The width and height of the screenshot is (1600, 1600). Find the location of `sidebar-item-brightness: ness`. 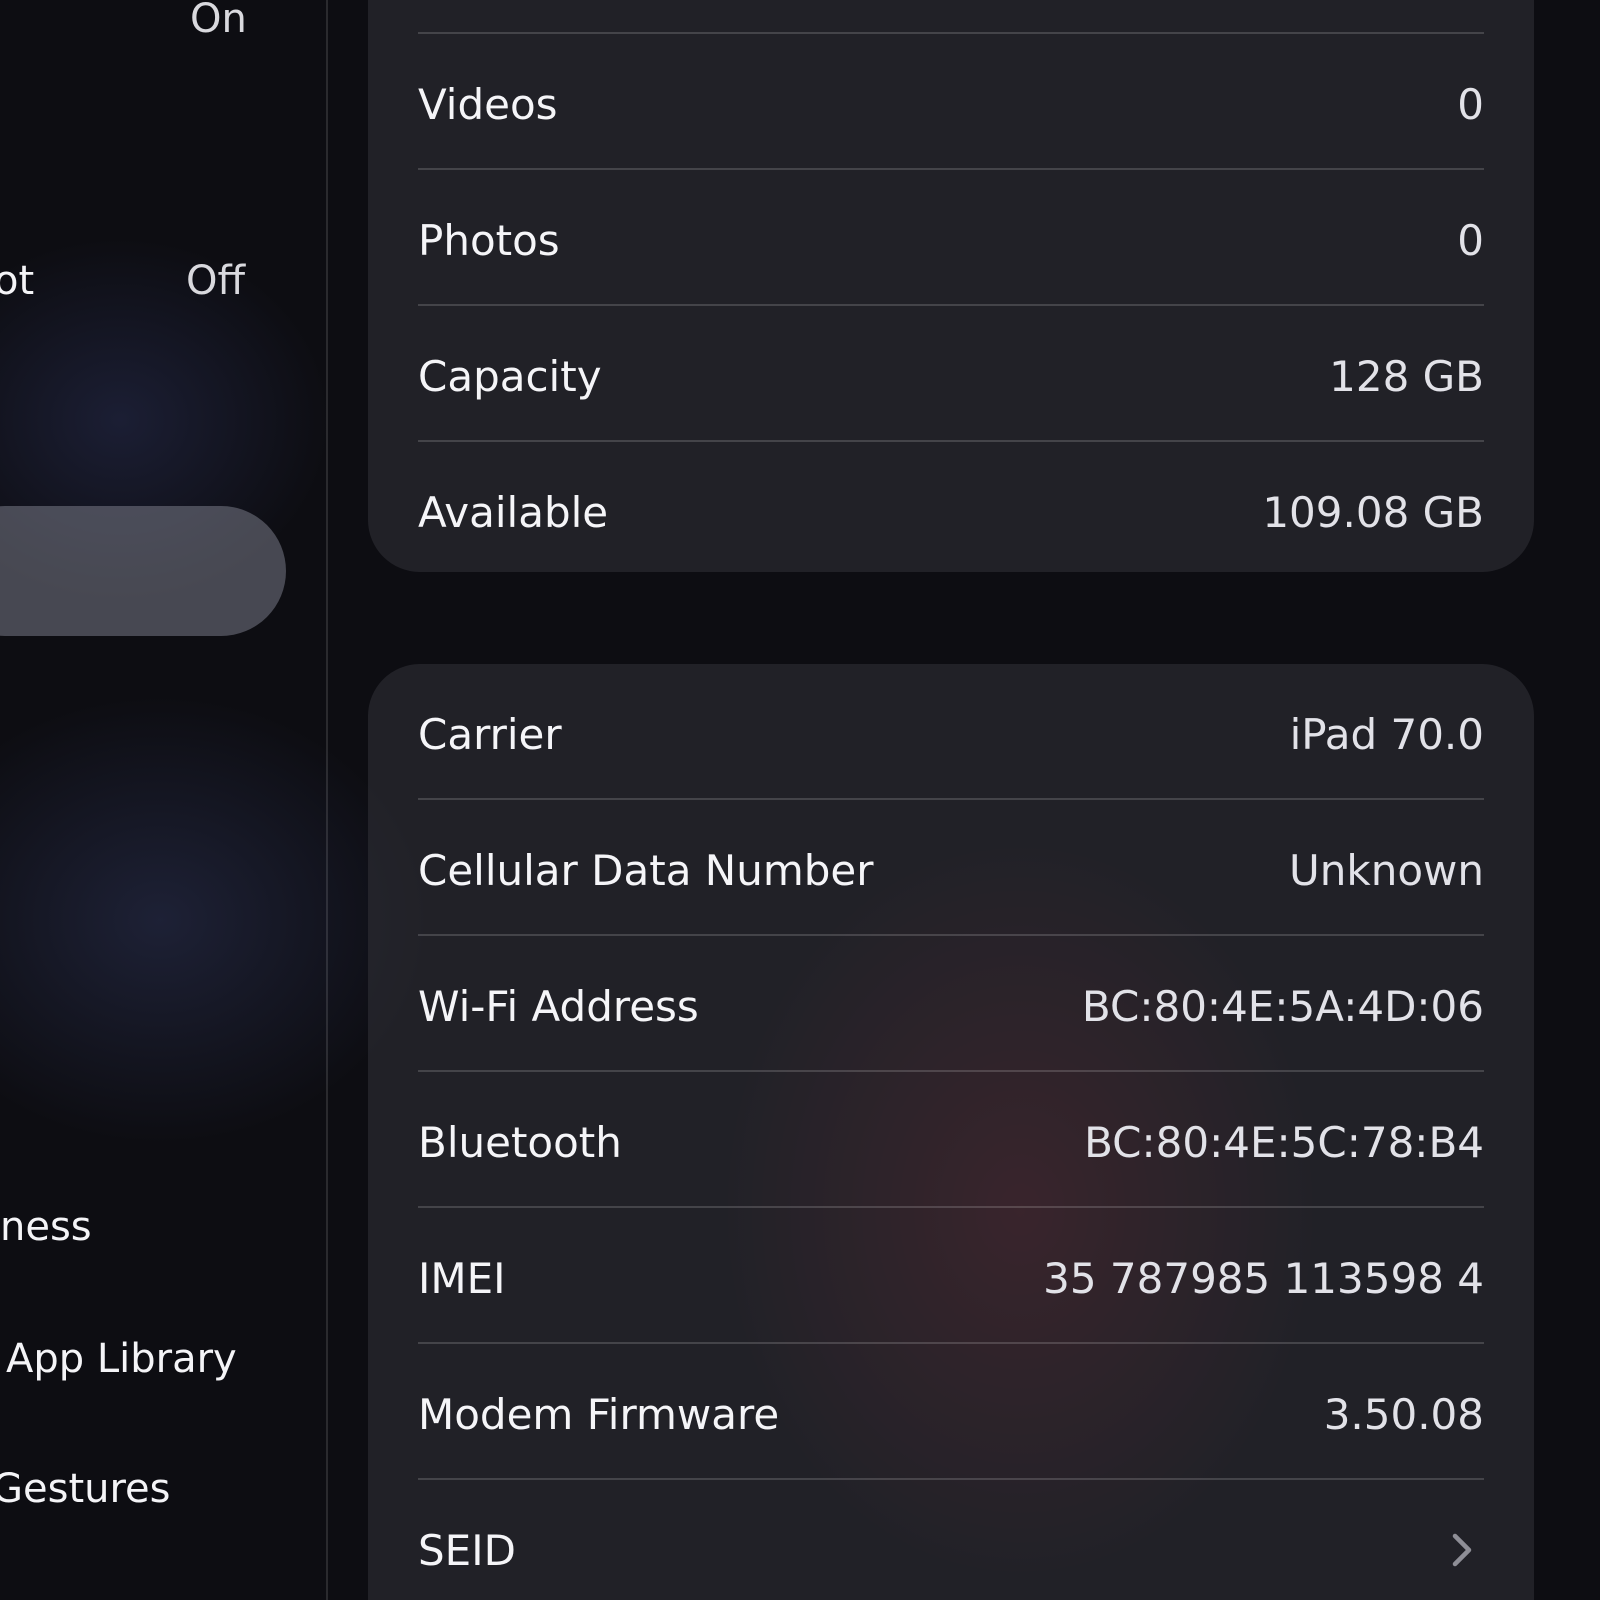

sidebar-item-brightness: ness is located at coordinates (46, 1227).